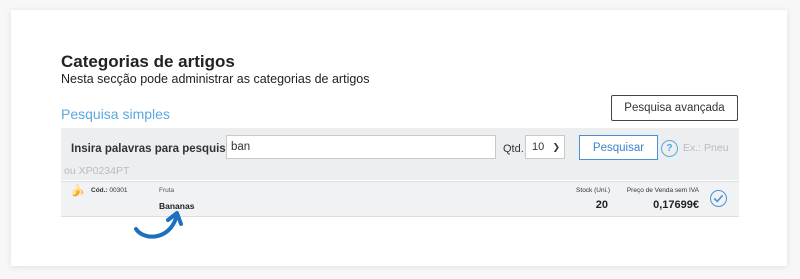  Describe the element at coordinates (513, 149) in the screenshot. I see `quantity-label: Qtd.` at that location.